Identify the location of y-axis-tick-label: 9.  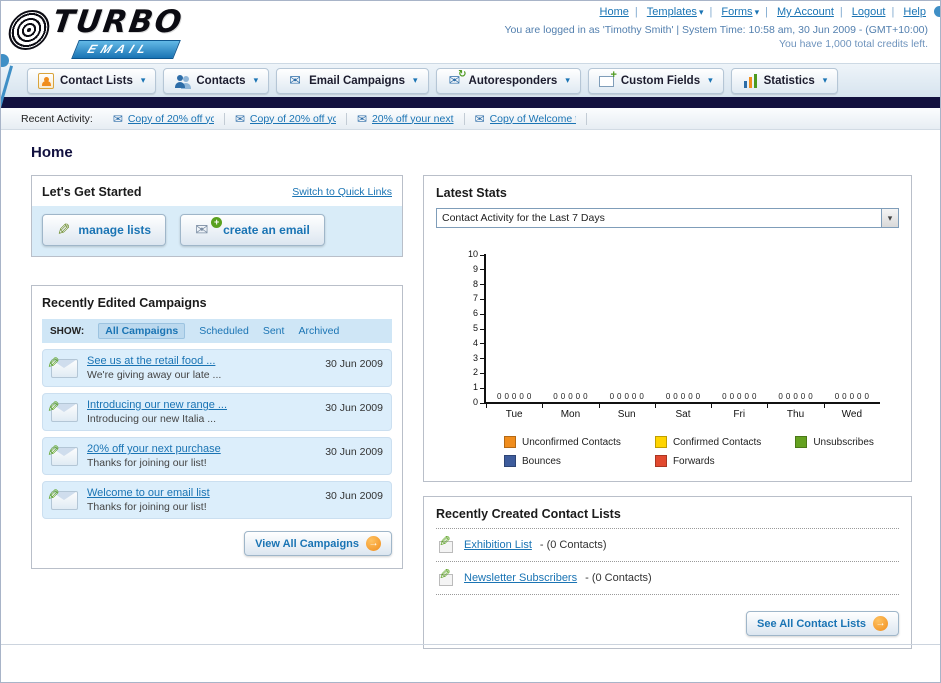
(474, 269).